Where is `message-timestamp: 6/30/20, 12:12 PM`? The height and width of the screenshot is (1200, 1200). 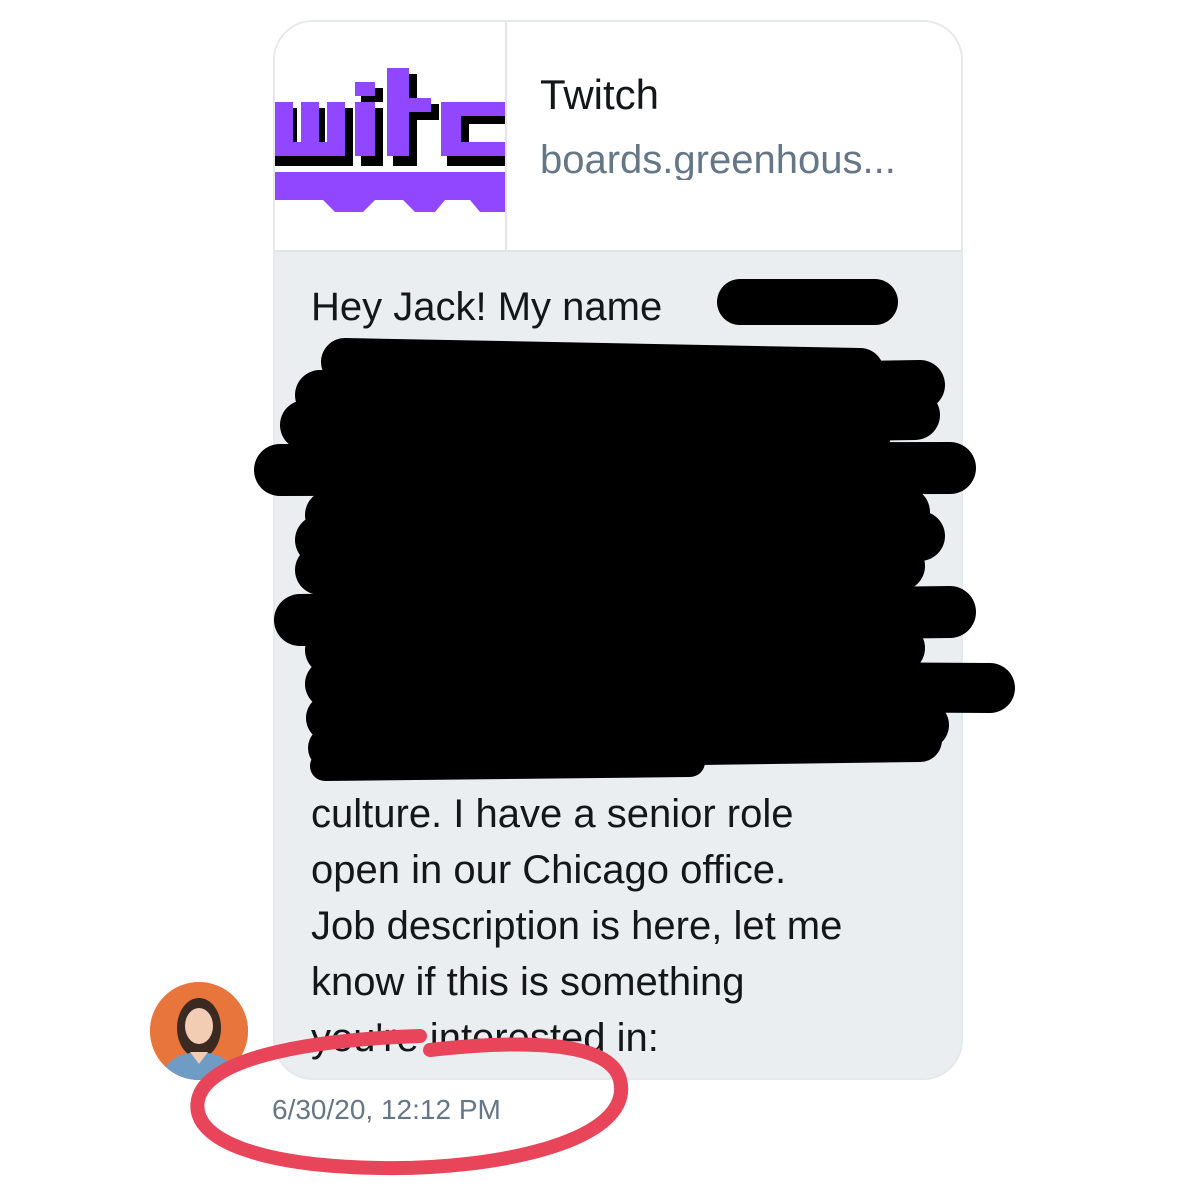
message-timestamp: 6/30/20, 12:12 PM is located at coordinates (386, 1109).